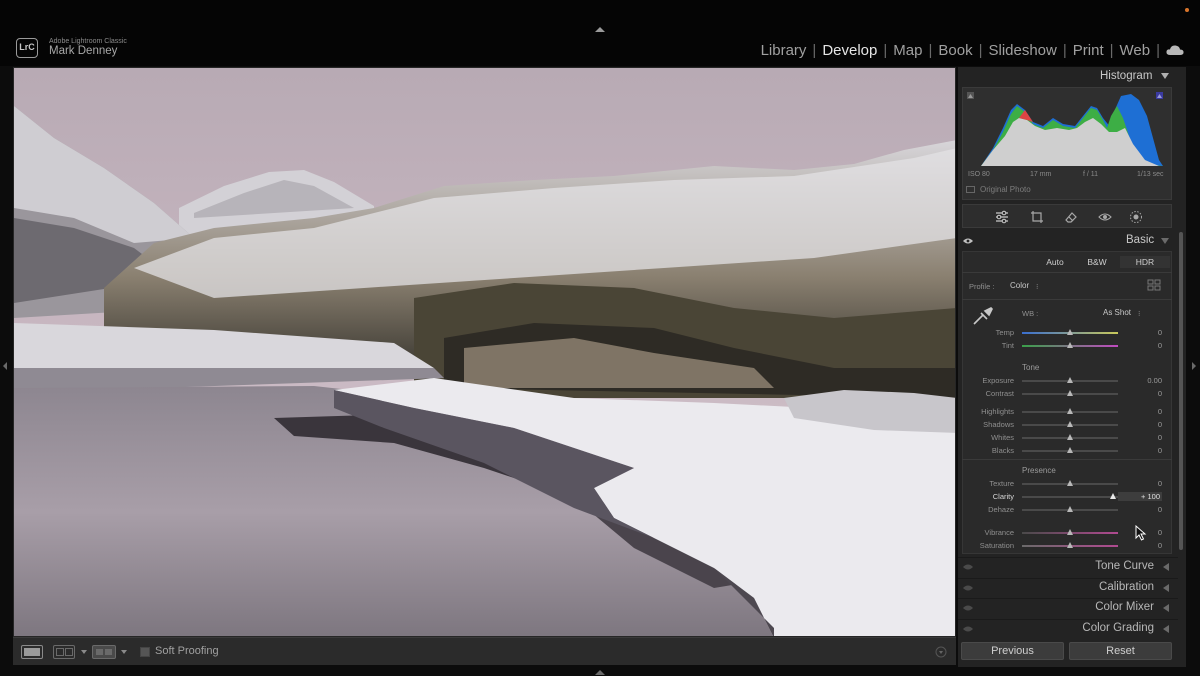  I want to click on module-map: Map, so click(907, 50).